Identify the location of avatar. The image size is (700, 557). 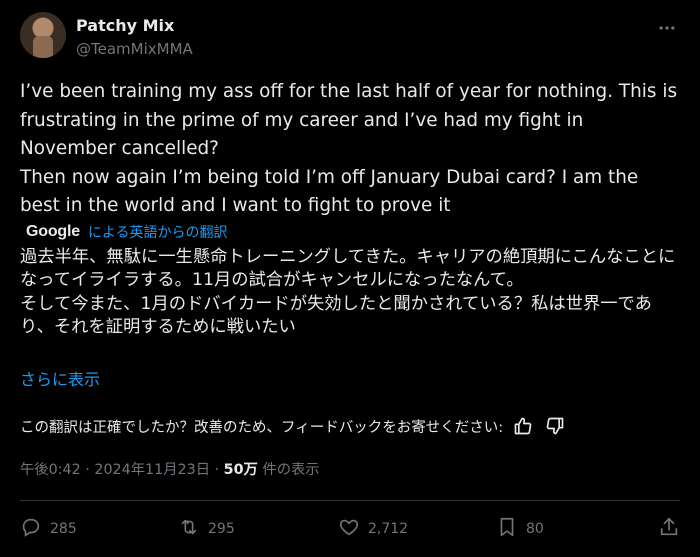
(43, 35).